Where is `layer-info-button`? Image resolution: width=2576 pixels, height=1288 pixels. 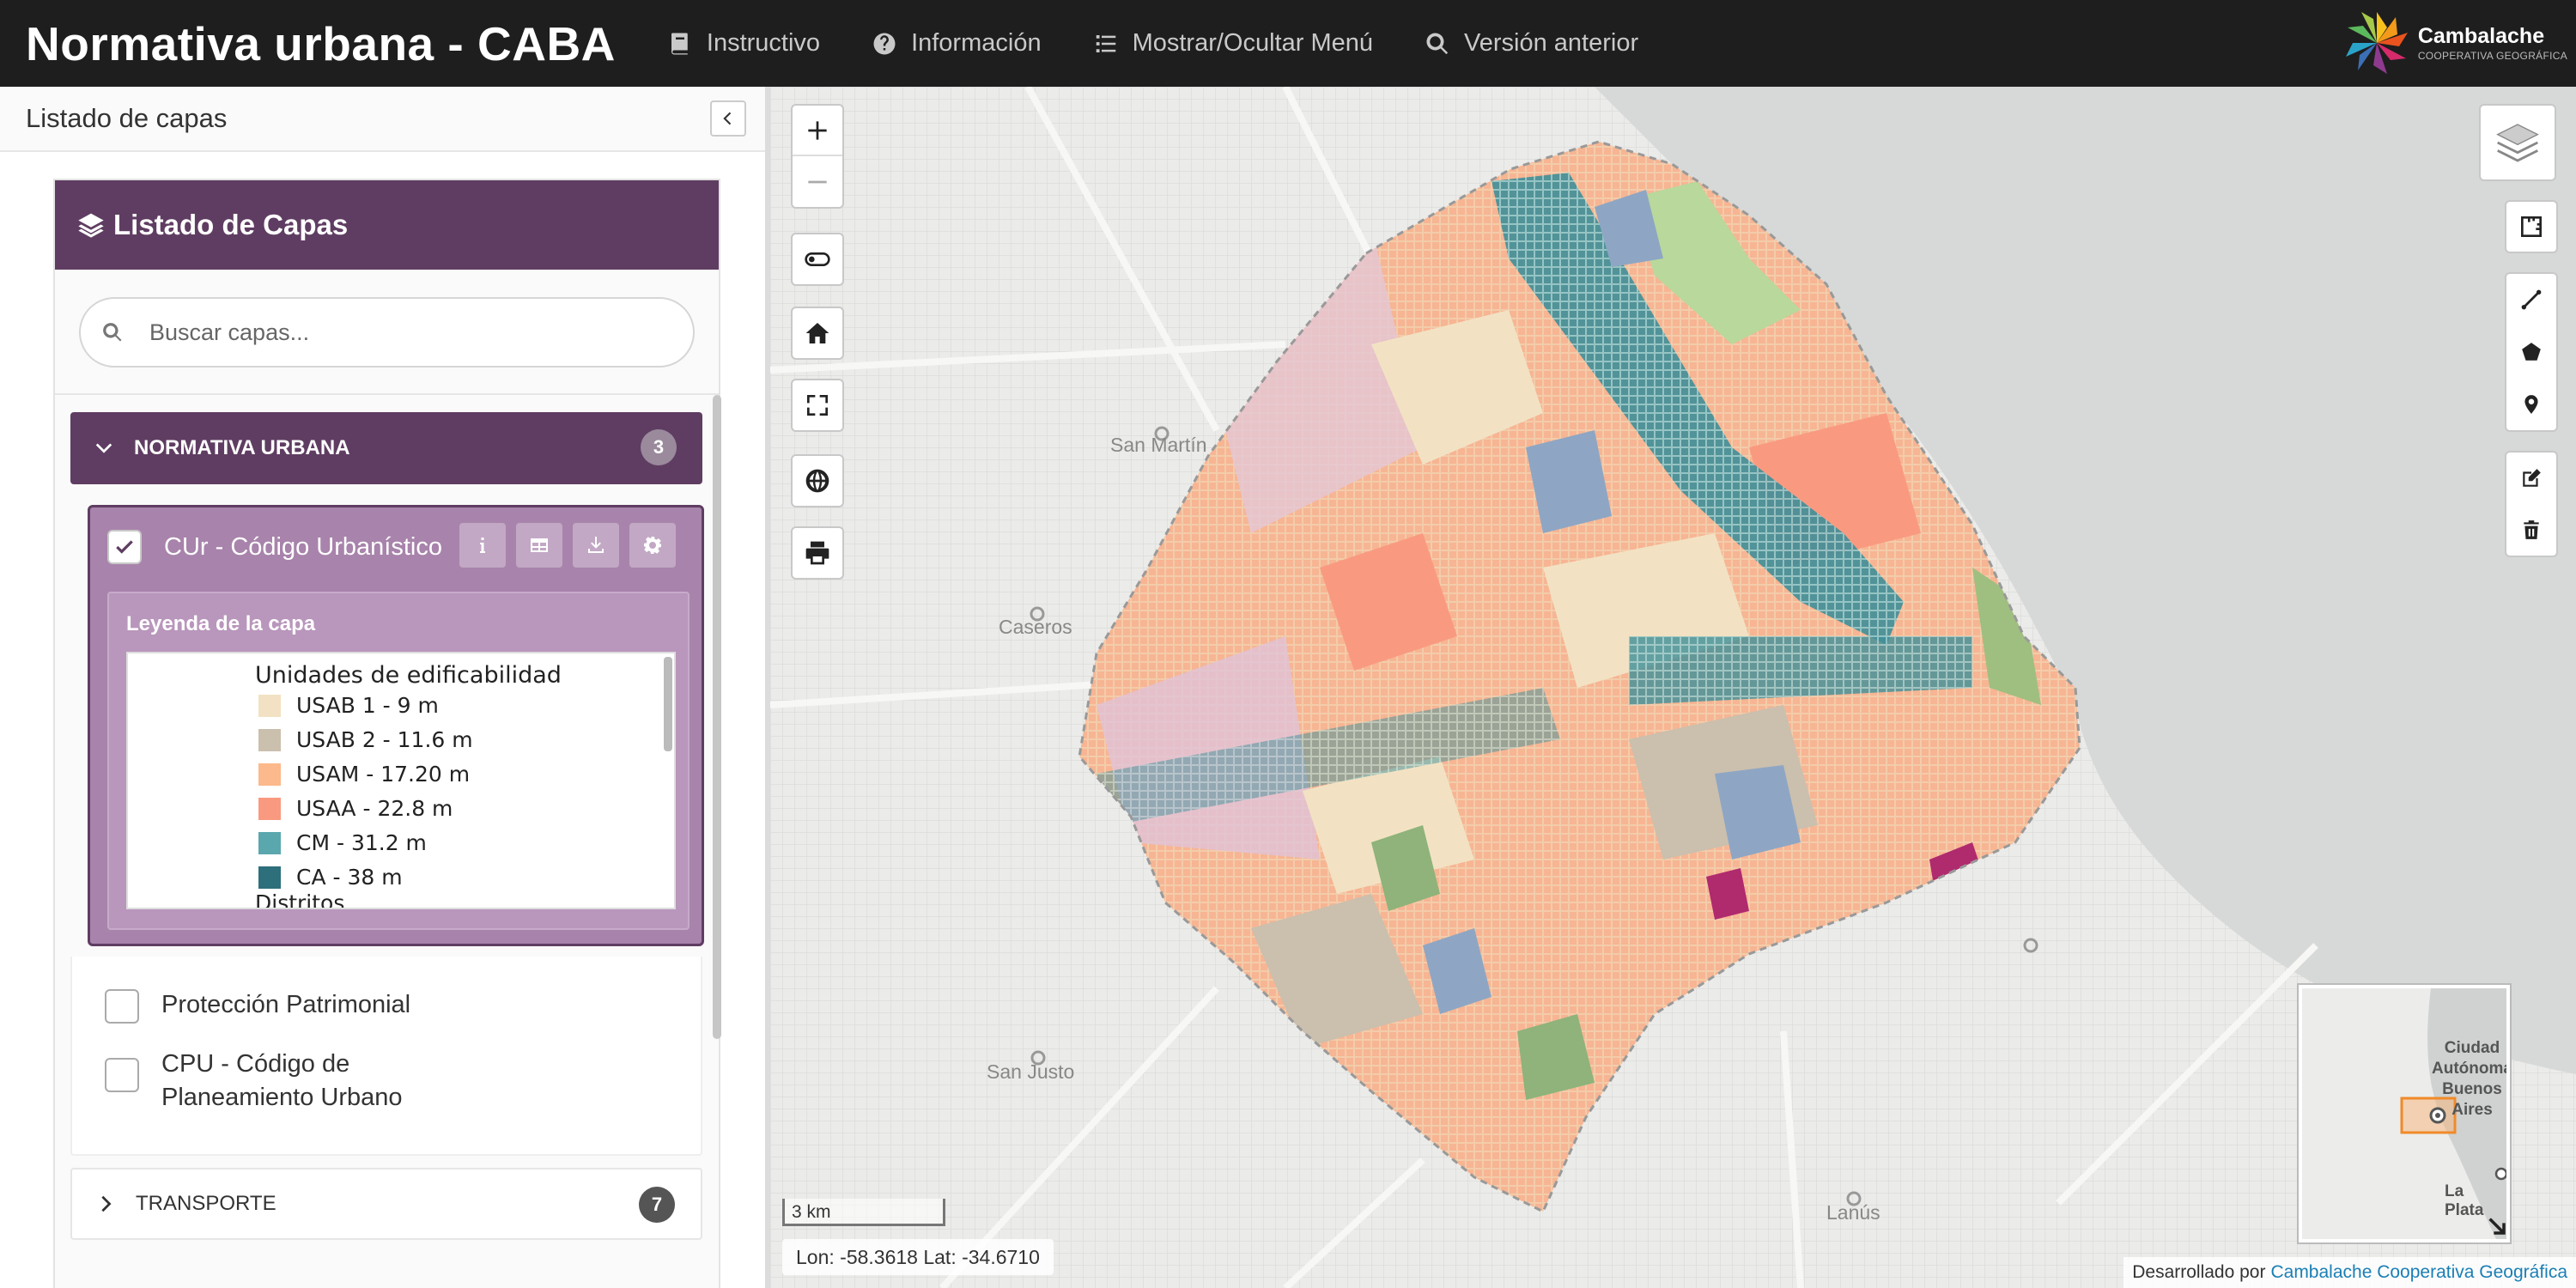 layer-info-button is located at coordinates (483, 545).